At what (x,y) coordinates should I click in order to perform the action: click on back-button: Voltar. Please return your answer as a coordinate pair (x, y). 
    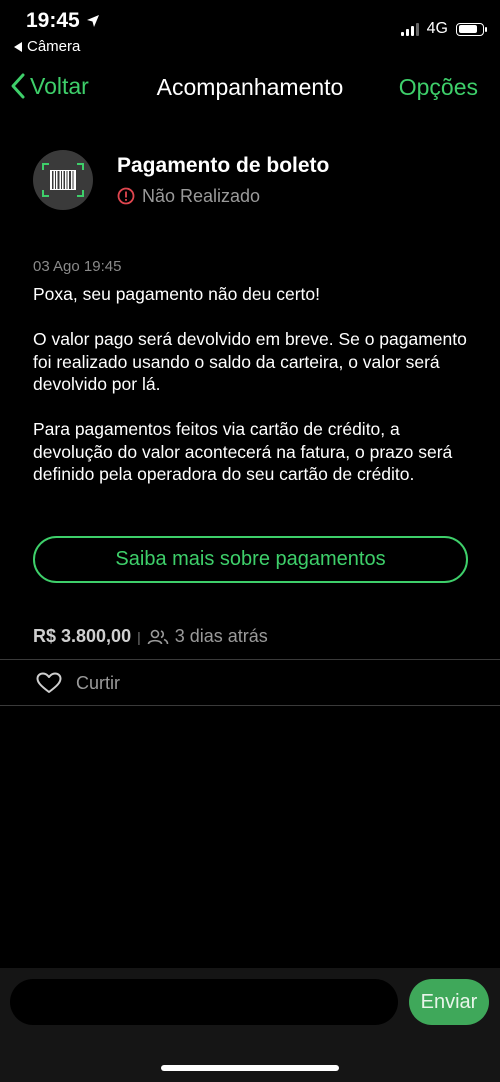
    Looking at the image, I should click on (49, 86).